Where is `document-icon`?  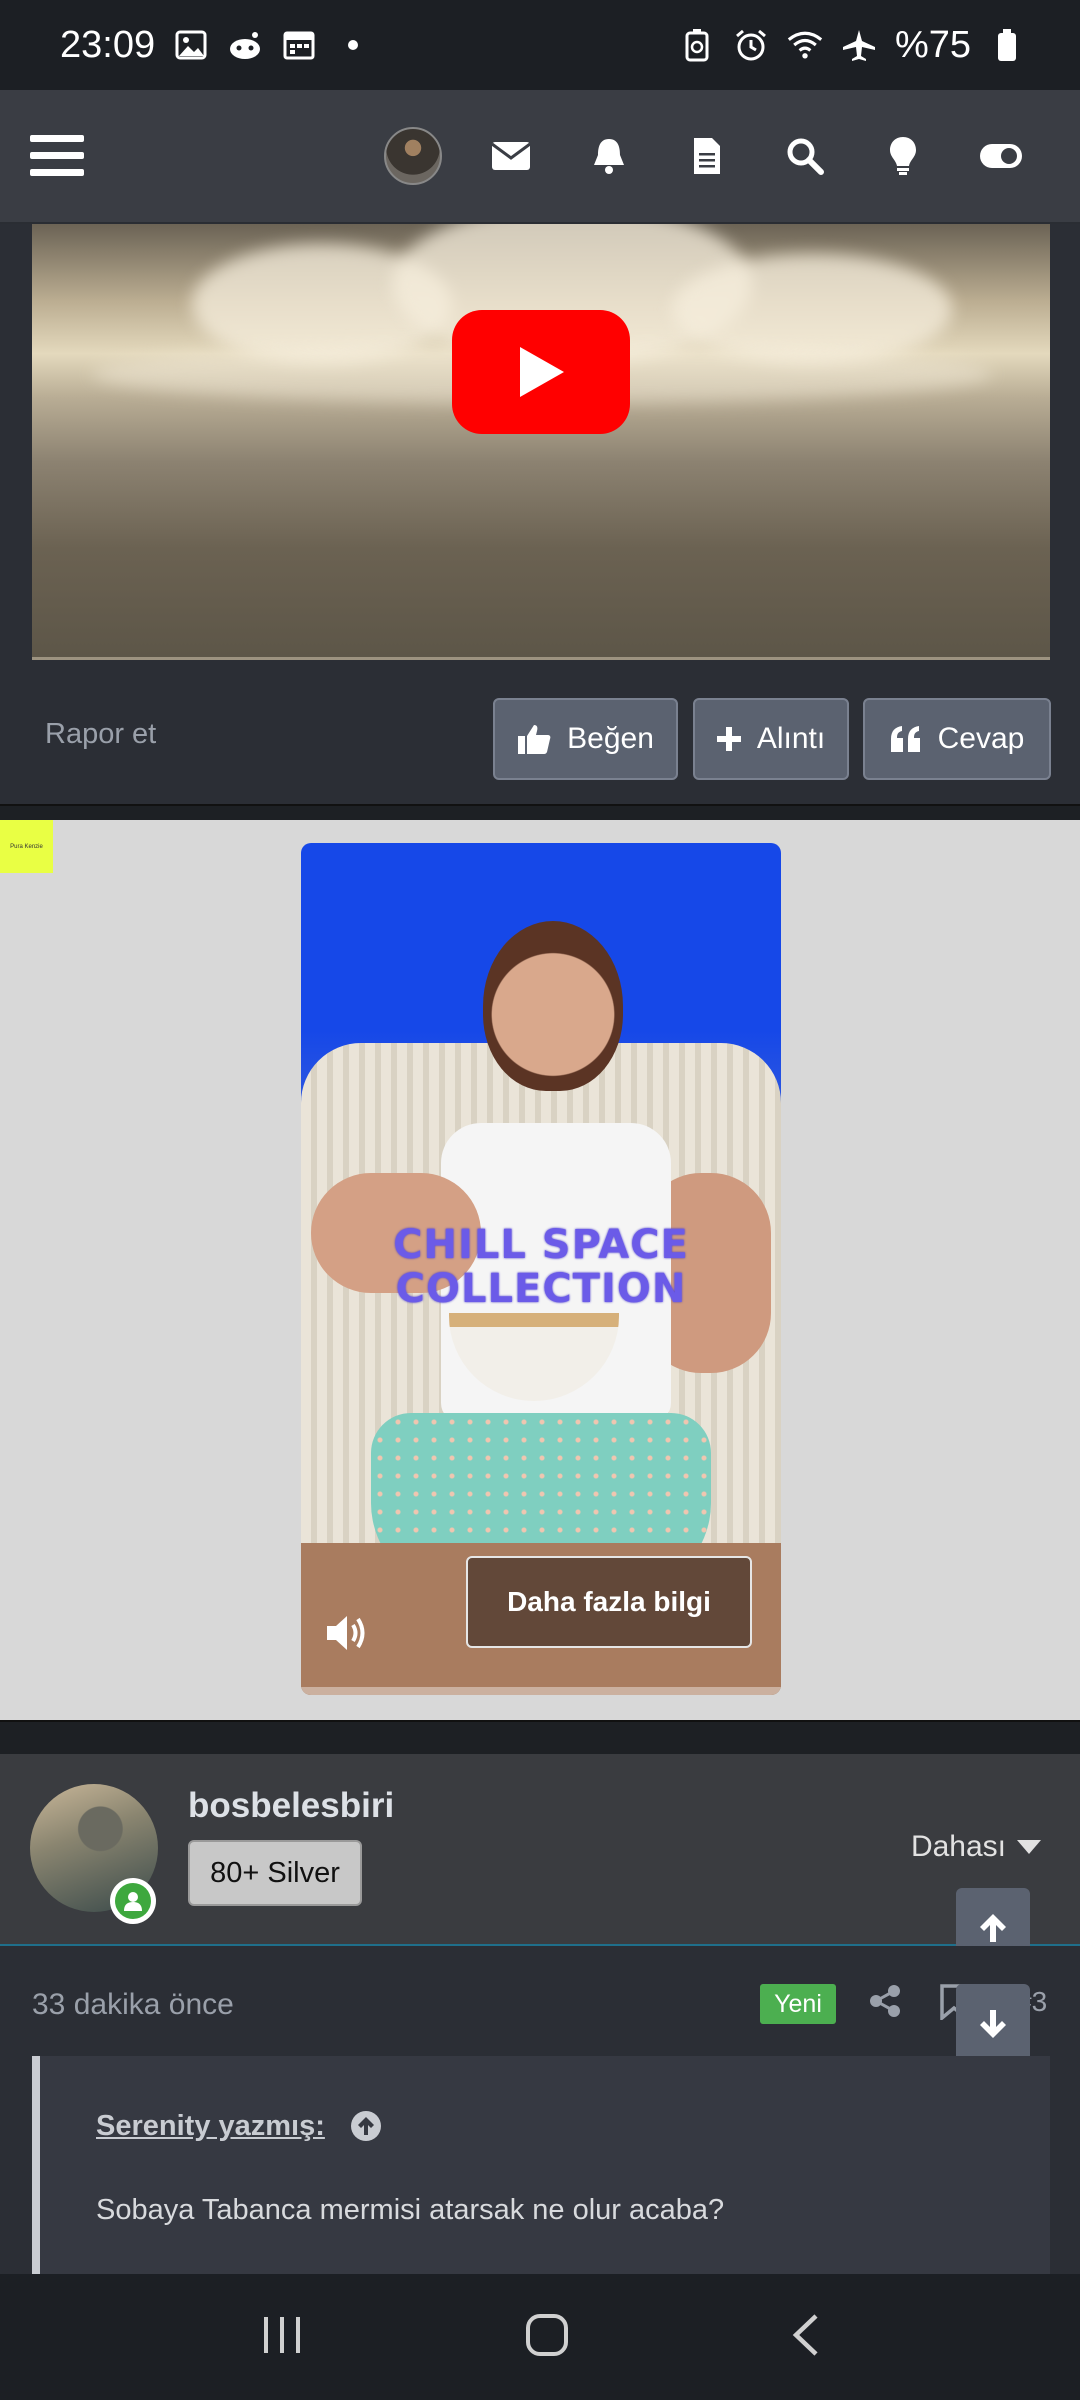 document-icon is located at coordinates (707, 156).